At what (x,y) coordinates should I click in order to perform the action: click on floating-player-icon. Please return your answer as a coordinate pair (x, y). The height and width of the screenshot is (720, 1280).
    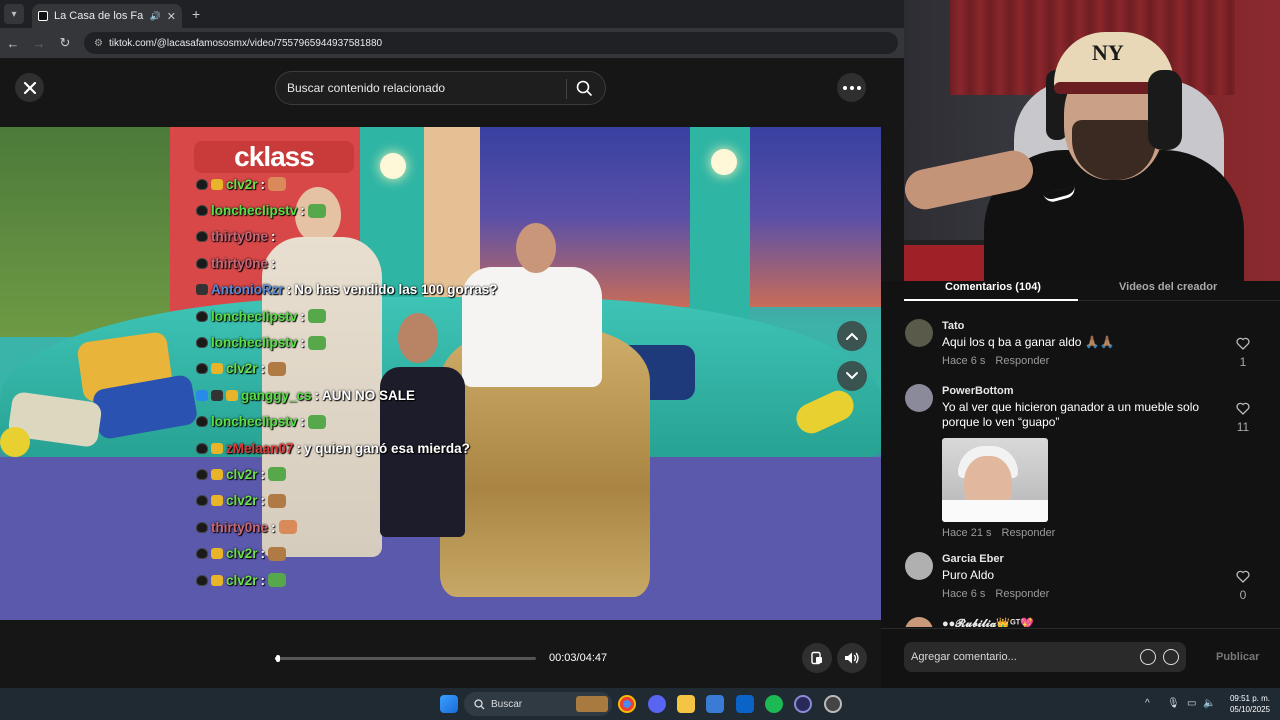
    Looking at the image, I should click on (816, 658).